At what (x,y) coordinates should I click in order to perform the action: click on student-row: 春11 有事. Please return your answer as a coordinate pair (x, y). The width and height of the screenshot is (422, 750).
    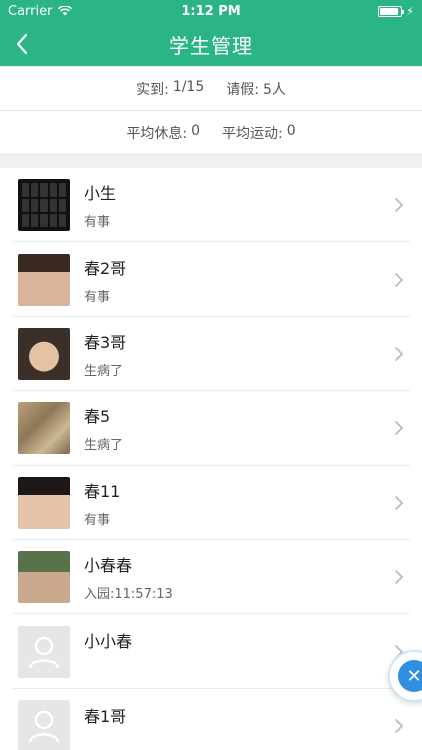
    Looking at the image, I should click on (211, 503).